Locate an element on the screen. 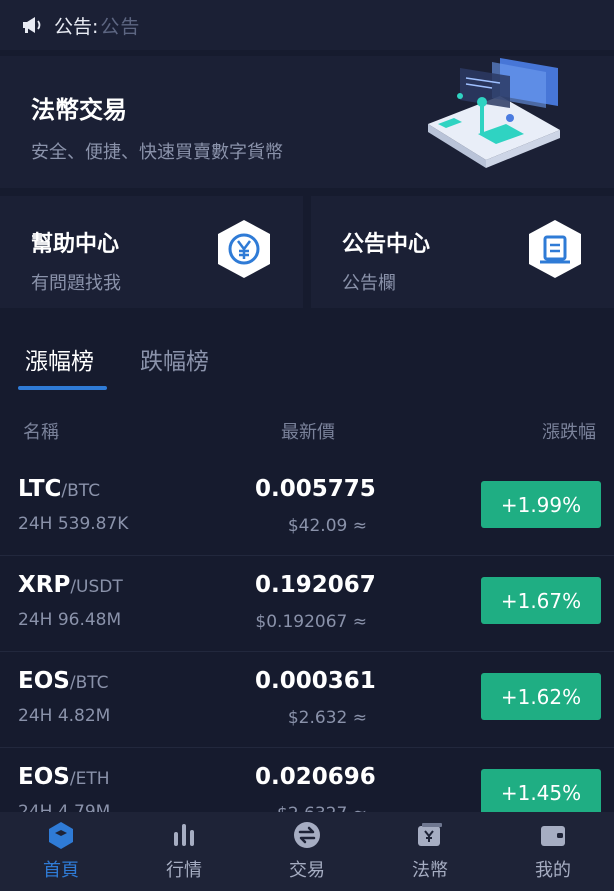 The image size is (614, 891). nav-market: 行情 is located at coordinates (184, 851).